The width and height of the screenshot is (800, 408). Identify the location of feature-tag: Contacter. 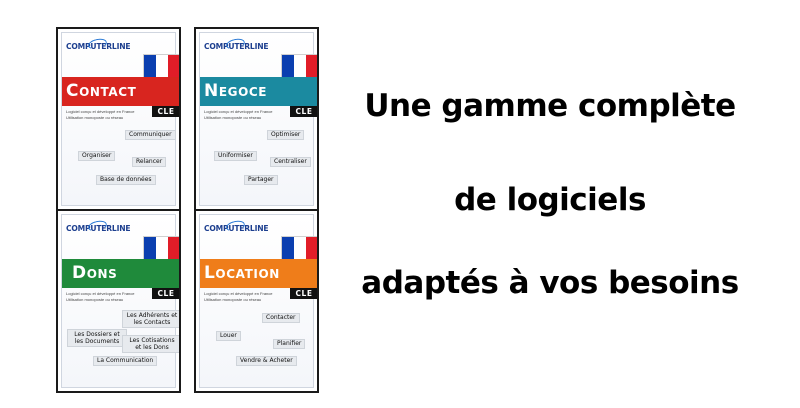
(281, 318).